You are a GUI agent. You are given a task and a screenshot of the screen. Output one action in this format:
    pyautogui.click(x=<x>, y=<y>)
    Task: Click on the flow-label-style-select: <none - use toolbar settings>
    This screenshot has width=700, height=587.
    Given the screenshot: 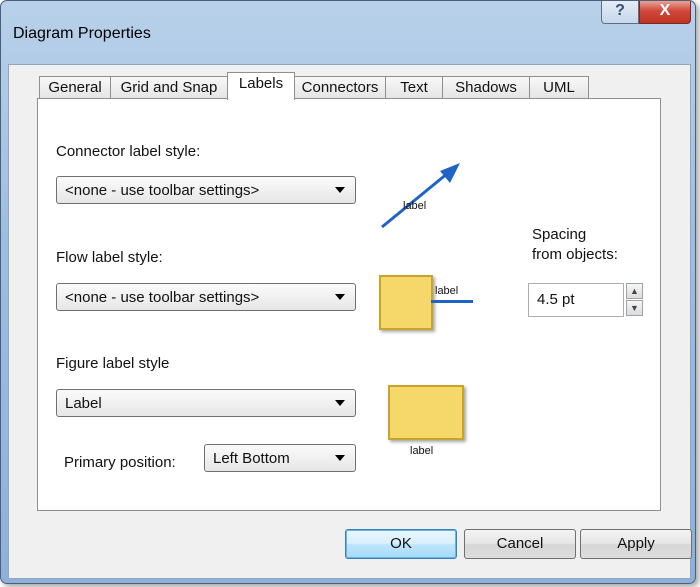 What is the action you would take?
    pyautogui.click(x=206, y=297)
    